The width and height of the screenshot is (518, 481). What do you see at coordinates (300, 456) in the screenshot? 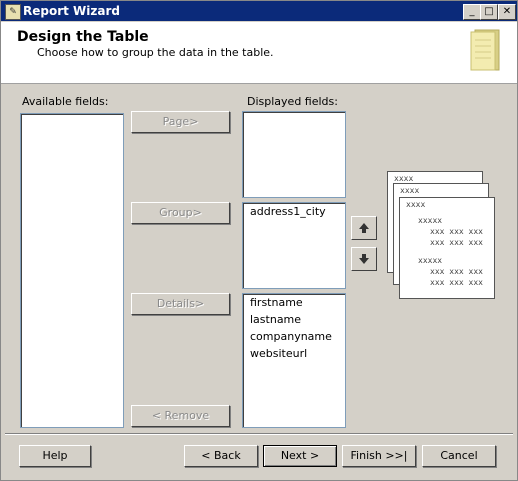
I see `next-button: Next >` at bounding box center [300, 456].